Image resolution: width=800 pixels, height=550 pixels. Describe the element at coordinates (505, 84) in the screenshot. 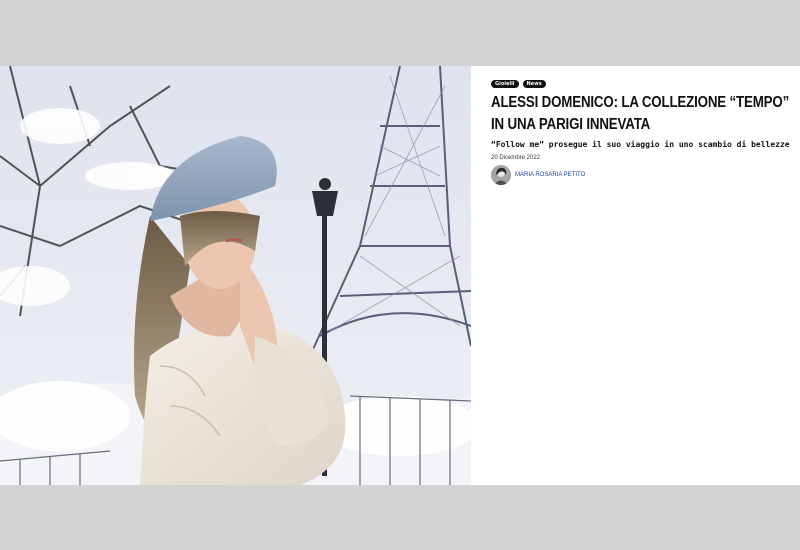

I see `tag-gioielli: Gioielli` at that location.